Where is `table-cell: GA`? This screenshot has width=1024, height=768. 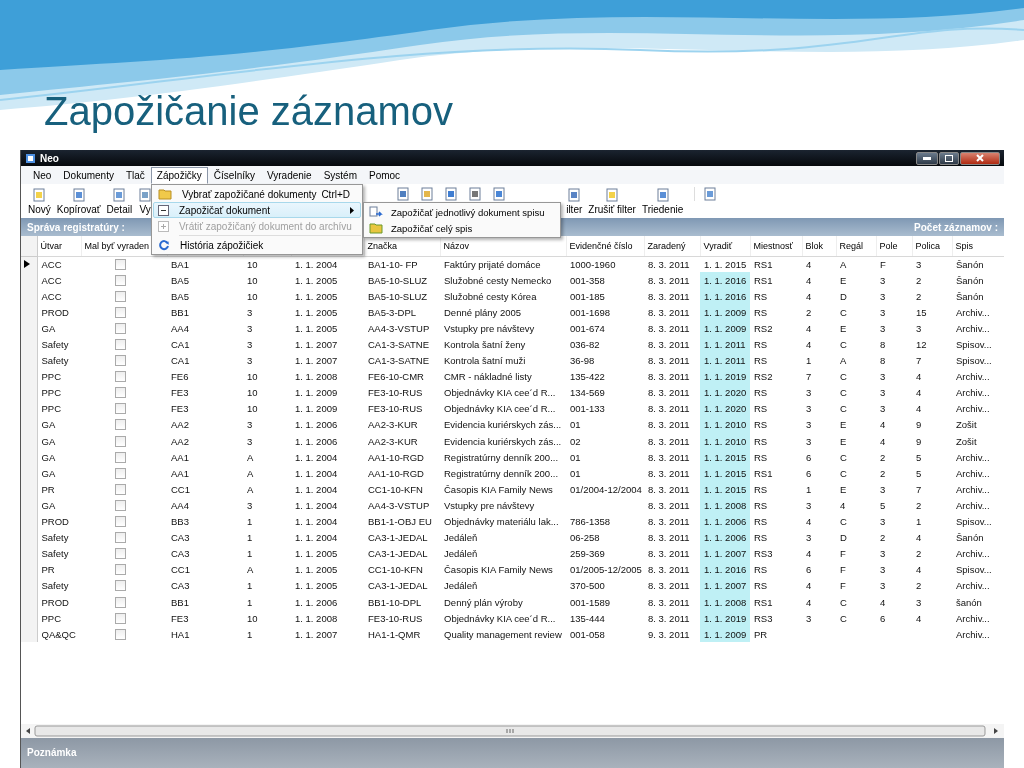 table-cell: GA is located at coordinates (48, 441).